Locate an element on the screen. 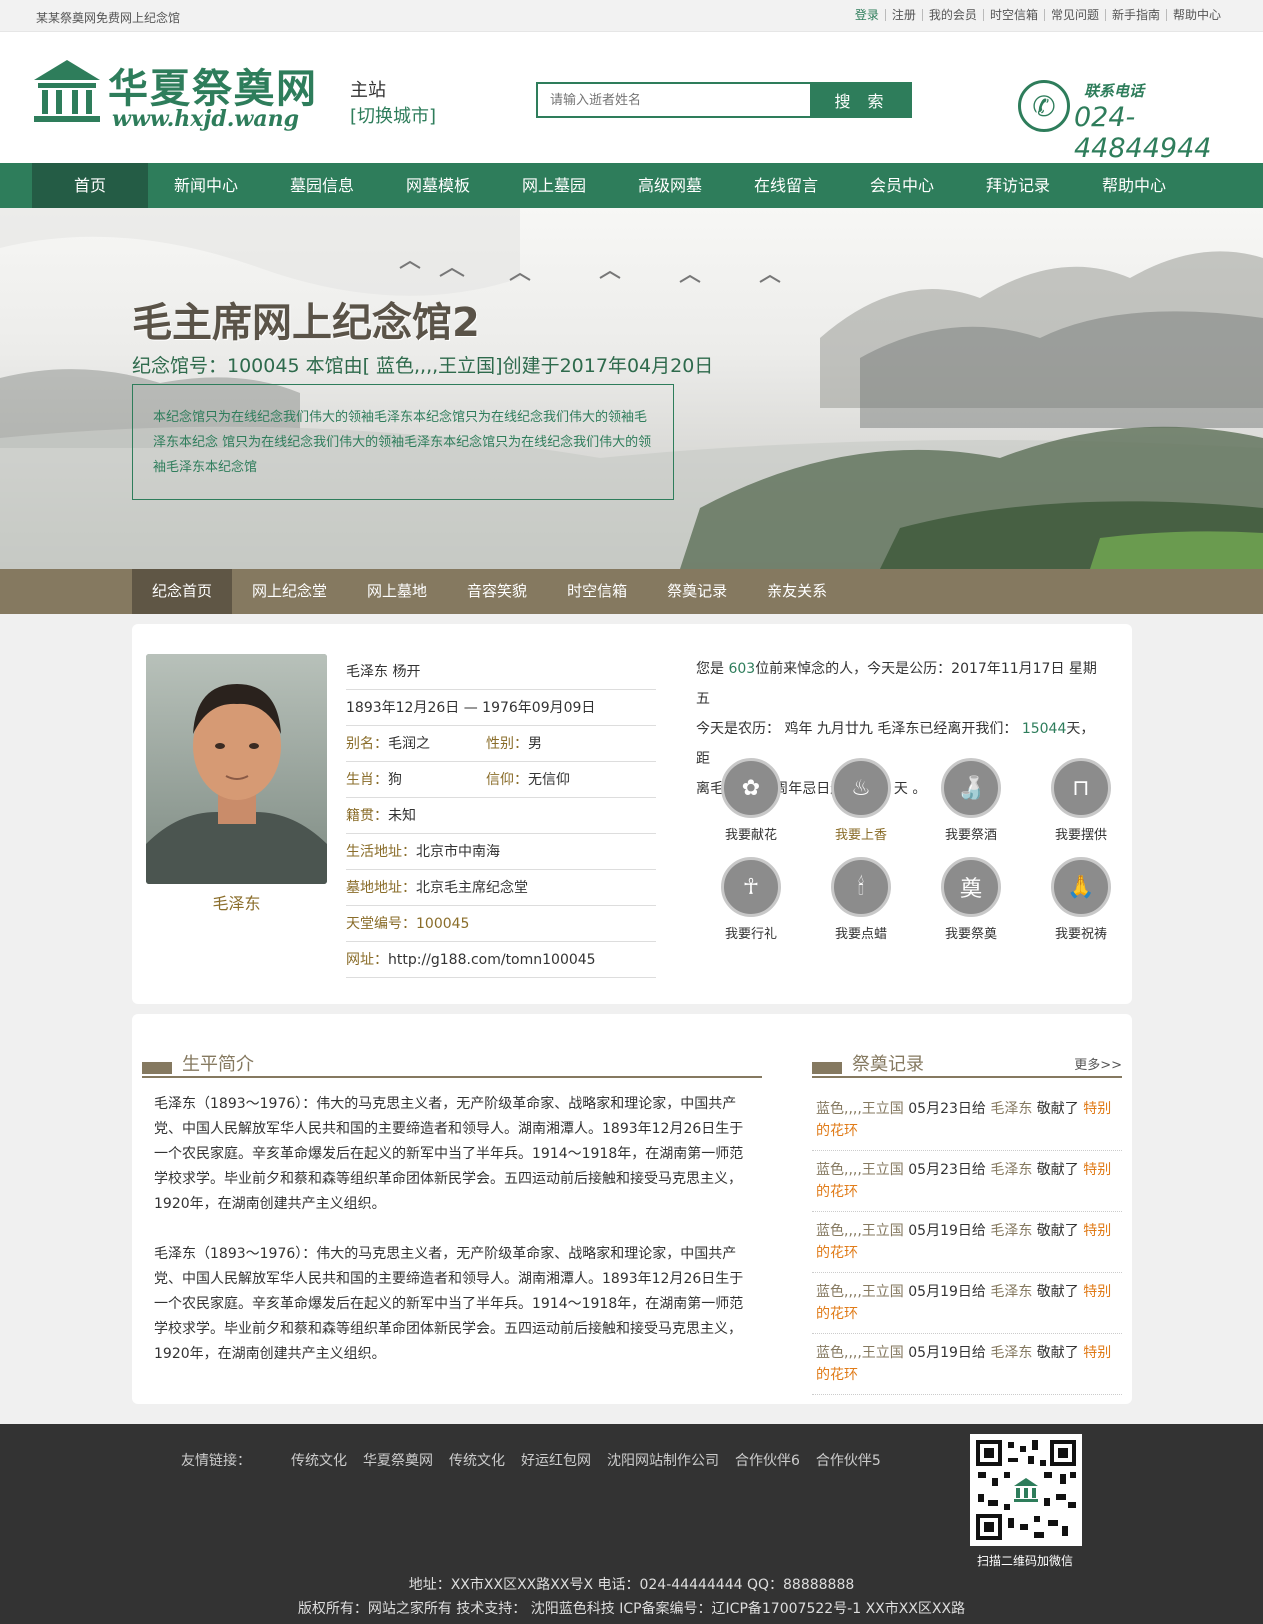 The height and width of the screenshot is (1624, 1263). info-url-row: 网址： http://g188.com/tomn100045 is located at coordinates (501, 960).